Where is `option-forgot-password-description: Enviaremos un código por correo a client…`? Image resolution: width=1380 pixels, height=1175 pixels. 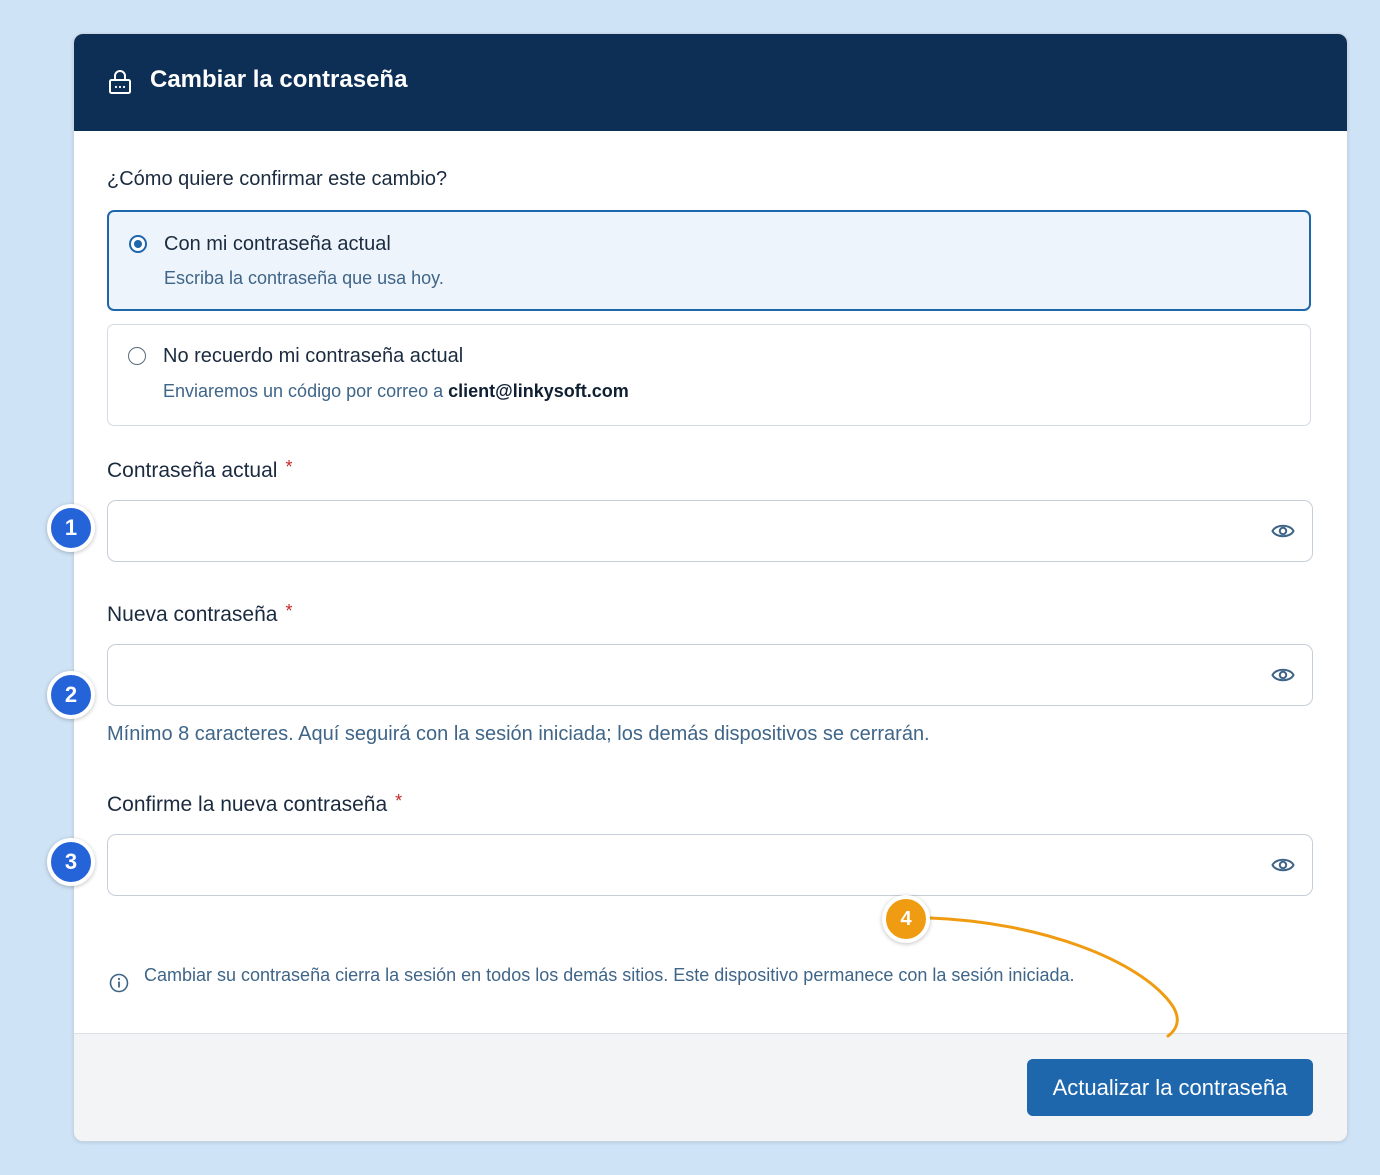
option-forgot-password-description: Enviaremos un código por correo a client… is located at coordinates (396, 391).